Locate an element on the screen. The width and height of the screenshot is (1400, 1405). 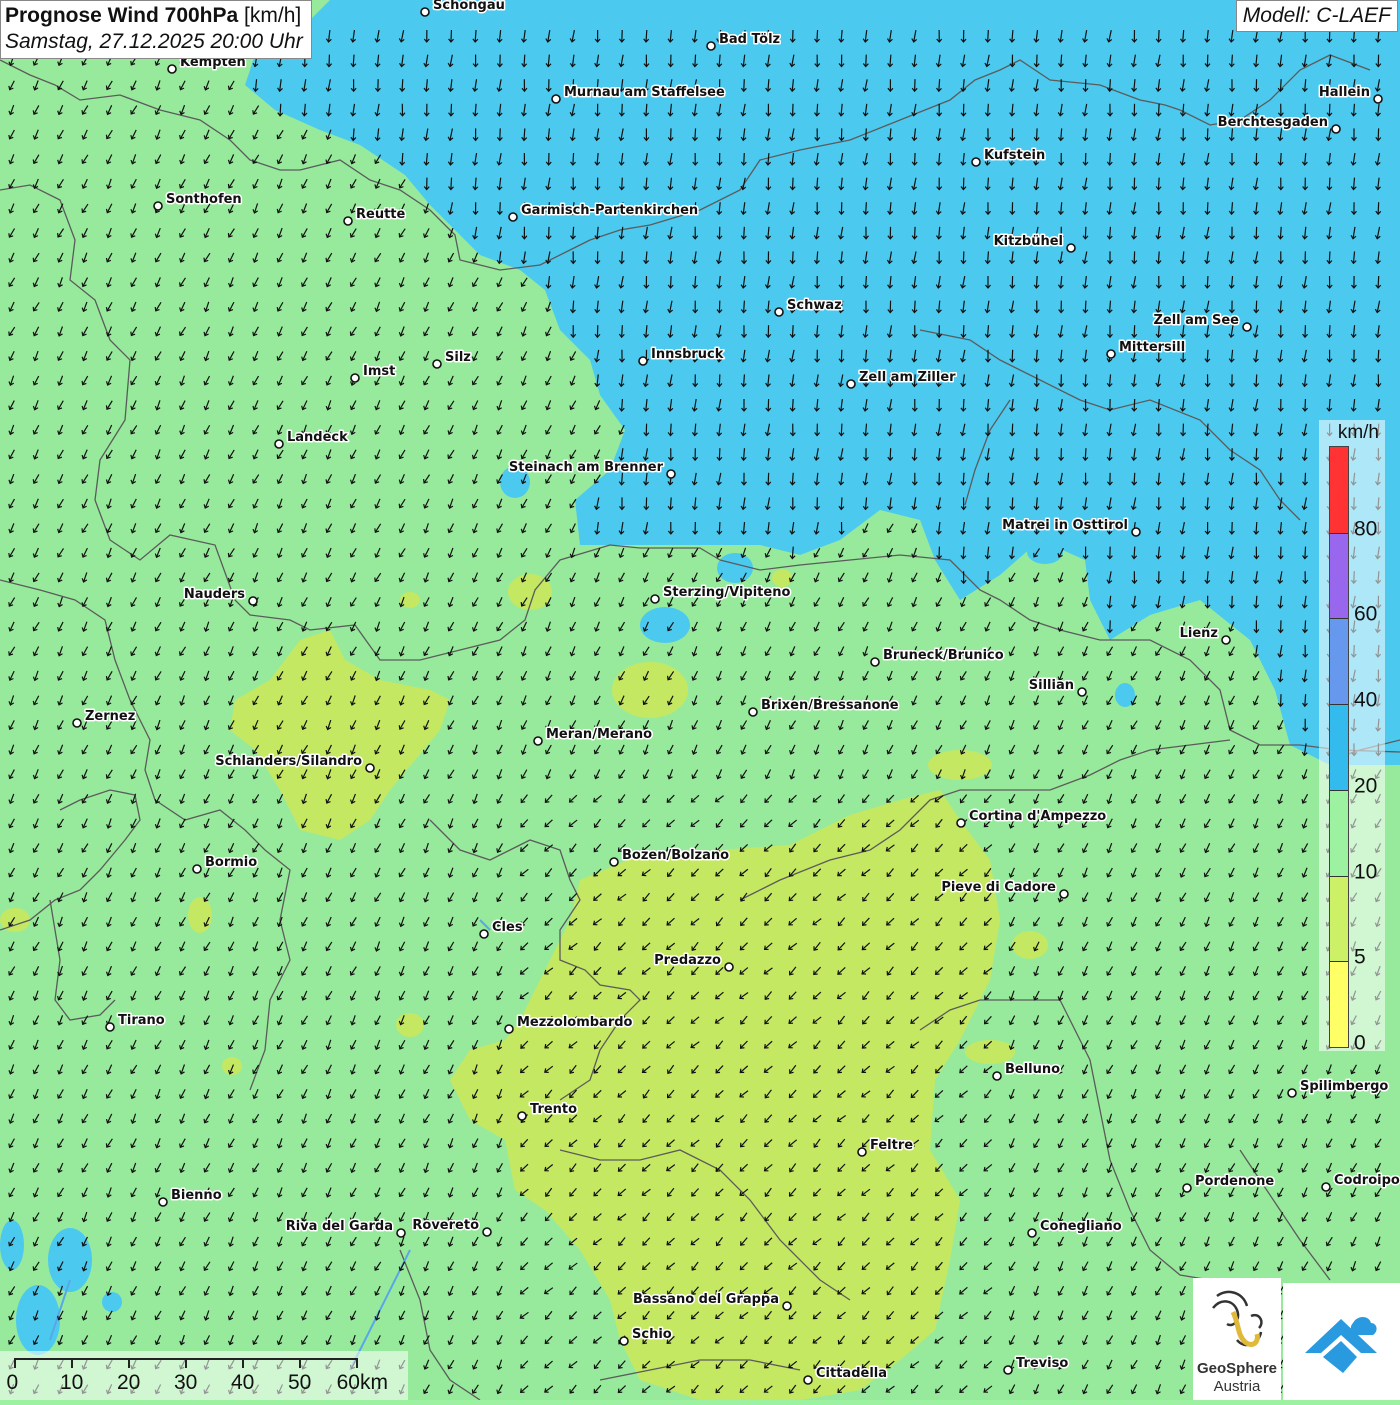
city-label: Spilimbergo is located at coordinates (1344, 1086).